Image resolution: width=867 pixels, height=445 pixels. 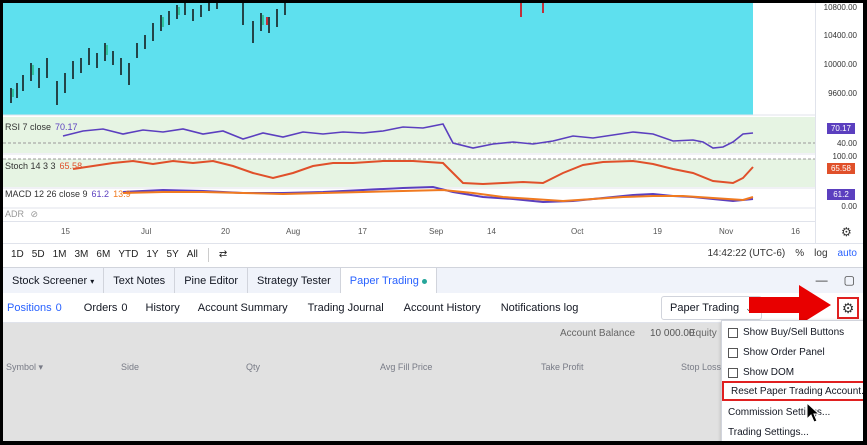 What do you see at coordinates (293, 231) in the screenshot?
I see `time-tick: Aug` at bounding box center [293, 231].